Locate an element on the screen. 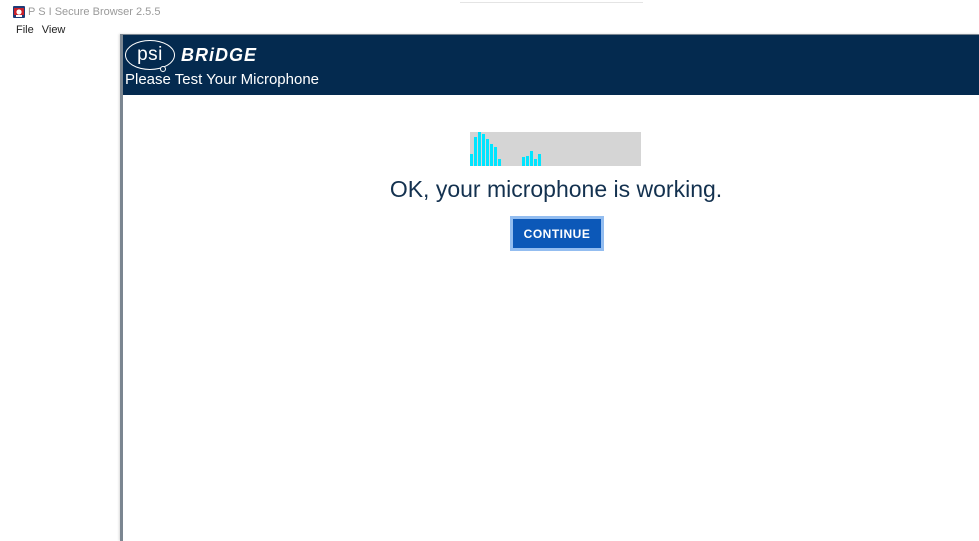 The width and height of the screenshot is (979, 541). window-title-bar: P S I Secure Browser 2.5.5 is located at coordinates (86, 12).